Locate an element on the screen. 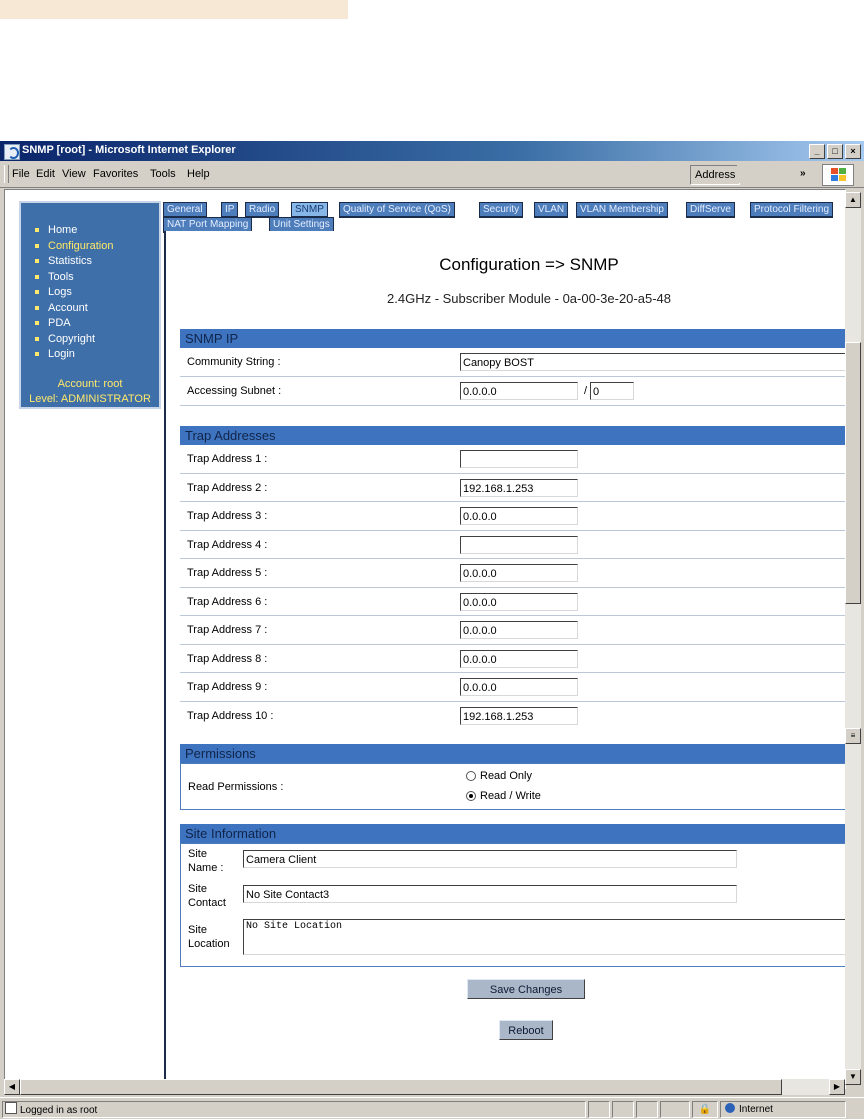 Image resolution: width=864 pixels, height=1119 pixels. nav-home: Home is located at coordinates (74, 231).